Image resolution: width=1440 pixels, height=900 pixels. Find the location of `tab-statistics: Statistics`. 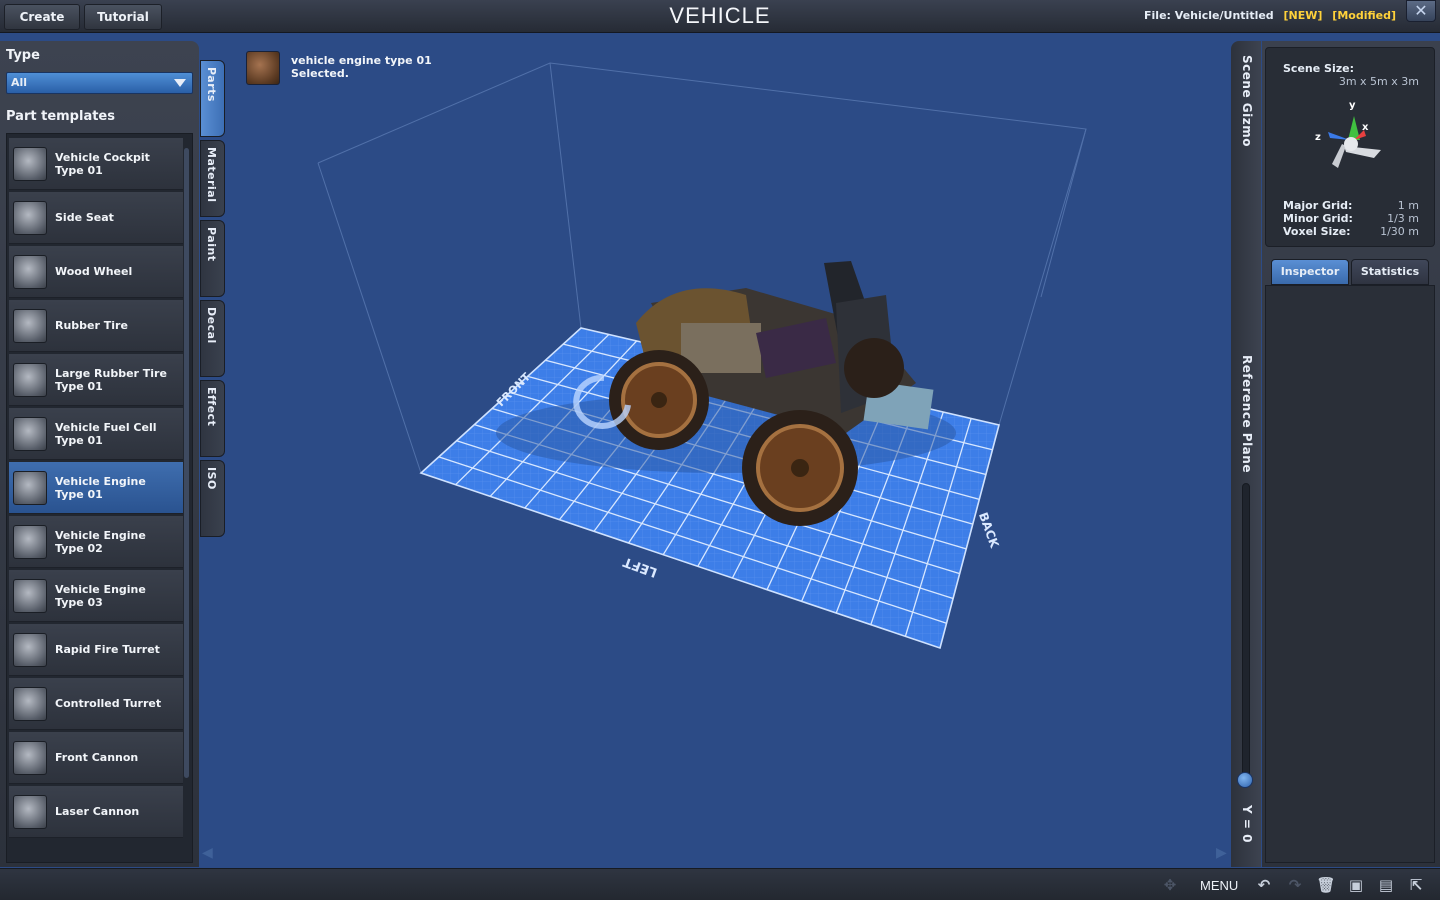

tab-statistics: Statistics is located at coordinates (1390, 272).